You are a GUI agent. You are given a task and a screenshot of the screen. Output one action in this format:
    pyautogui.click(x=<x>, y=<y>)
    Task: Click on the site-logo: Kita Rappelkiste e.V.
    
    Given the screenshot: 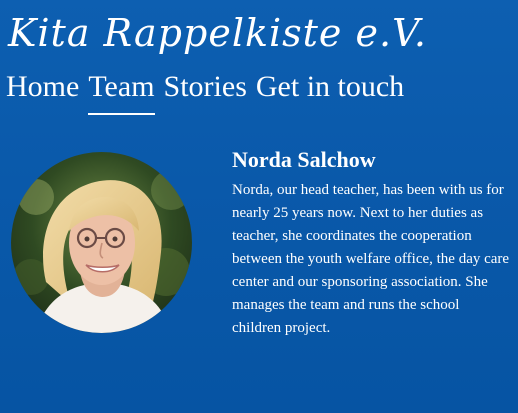 What is the action you would take?
    pyautogui.click(x=258, y=33)
    